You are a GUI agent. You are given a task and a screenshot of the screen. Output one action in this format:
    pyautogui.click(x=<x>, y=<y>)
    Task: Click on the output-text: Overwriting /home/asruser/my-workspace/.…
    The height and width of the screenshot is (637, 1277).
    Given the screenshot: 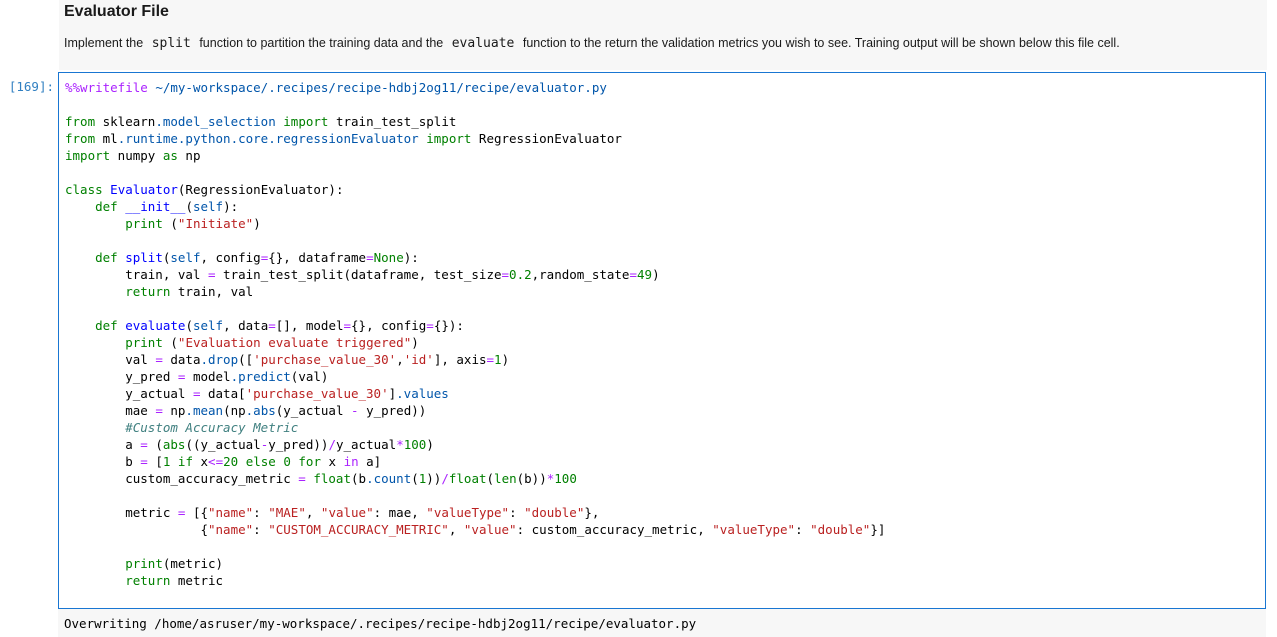 What is the action you would take?
    pyautogui.click(x=380, y=623)
    